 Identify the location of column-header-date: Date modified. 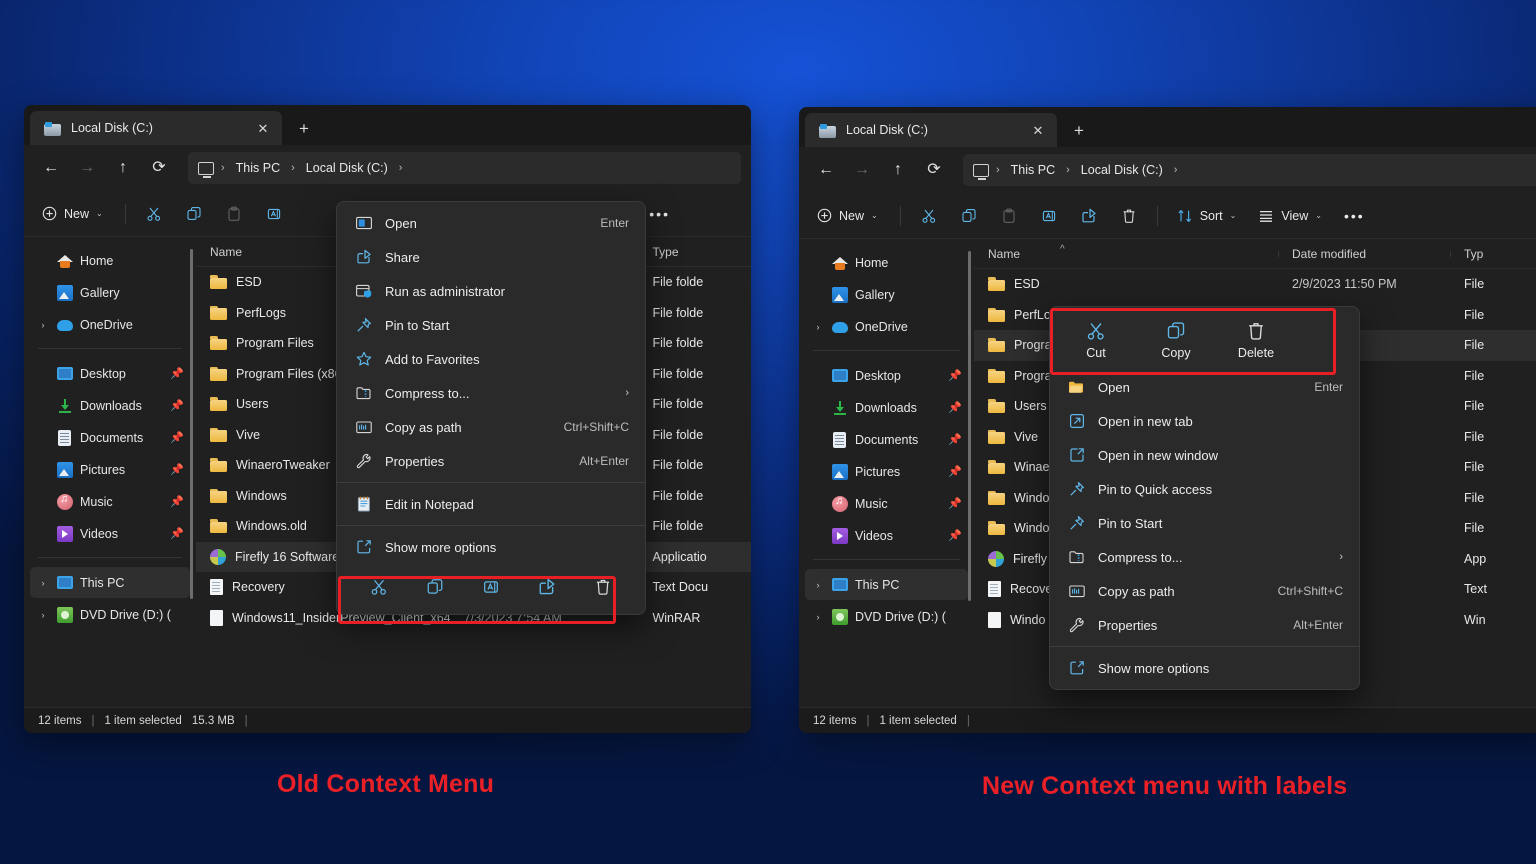
(1364, 254).